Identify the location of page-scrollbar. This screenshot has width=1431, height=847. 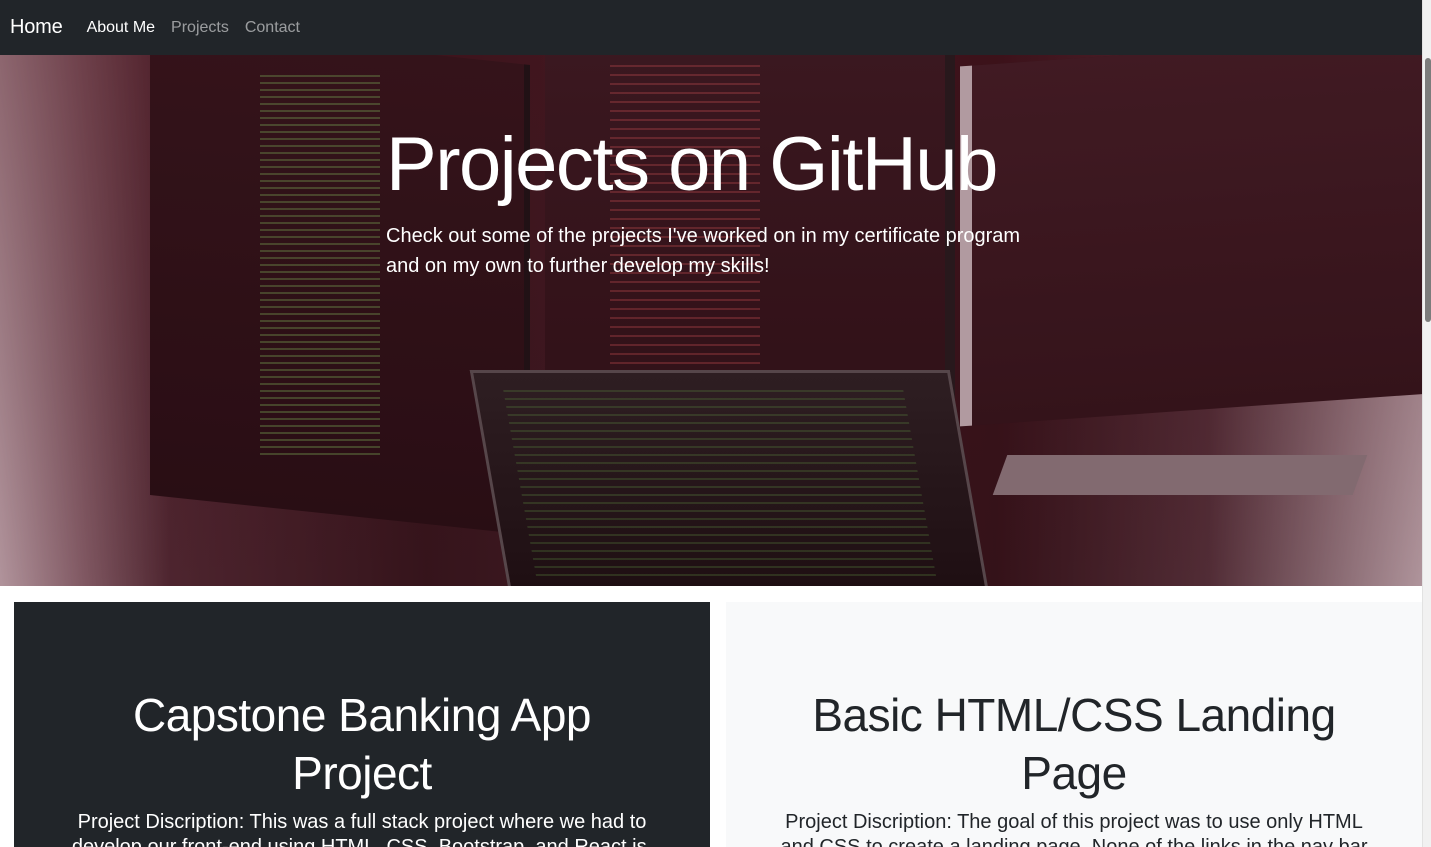
(1426, 423).